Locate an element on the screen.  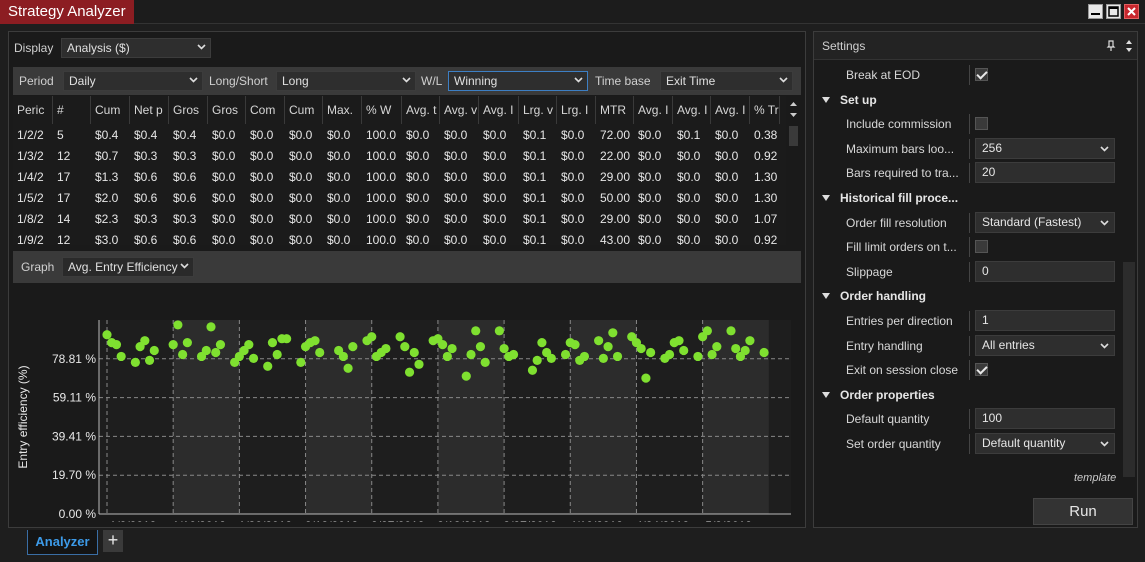
template-link: template is located at coordinates (1095, 478).